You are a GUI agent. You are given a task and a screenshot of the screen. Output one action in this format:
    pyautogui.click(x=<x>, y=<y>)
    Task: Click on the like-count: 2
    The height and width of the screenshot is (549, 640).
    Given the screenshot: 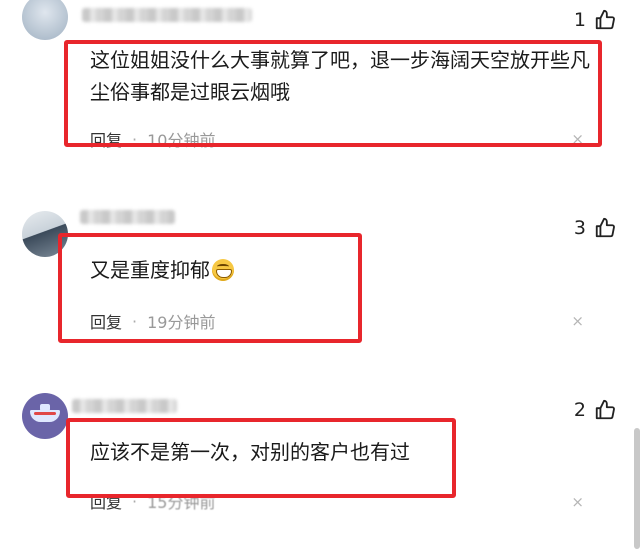 What is the action you would take?
    pyautogui.click(x=579, y=410)
    